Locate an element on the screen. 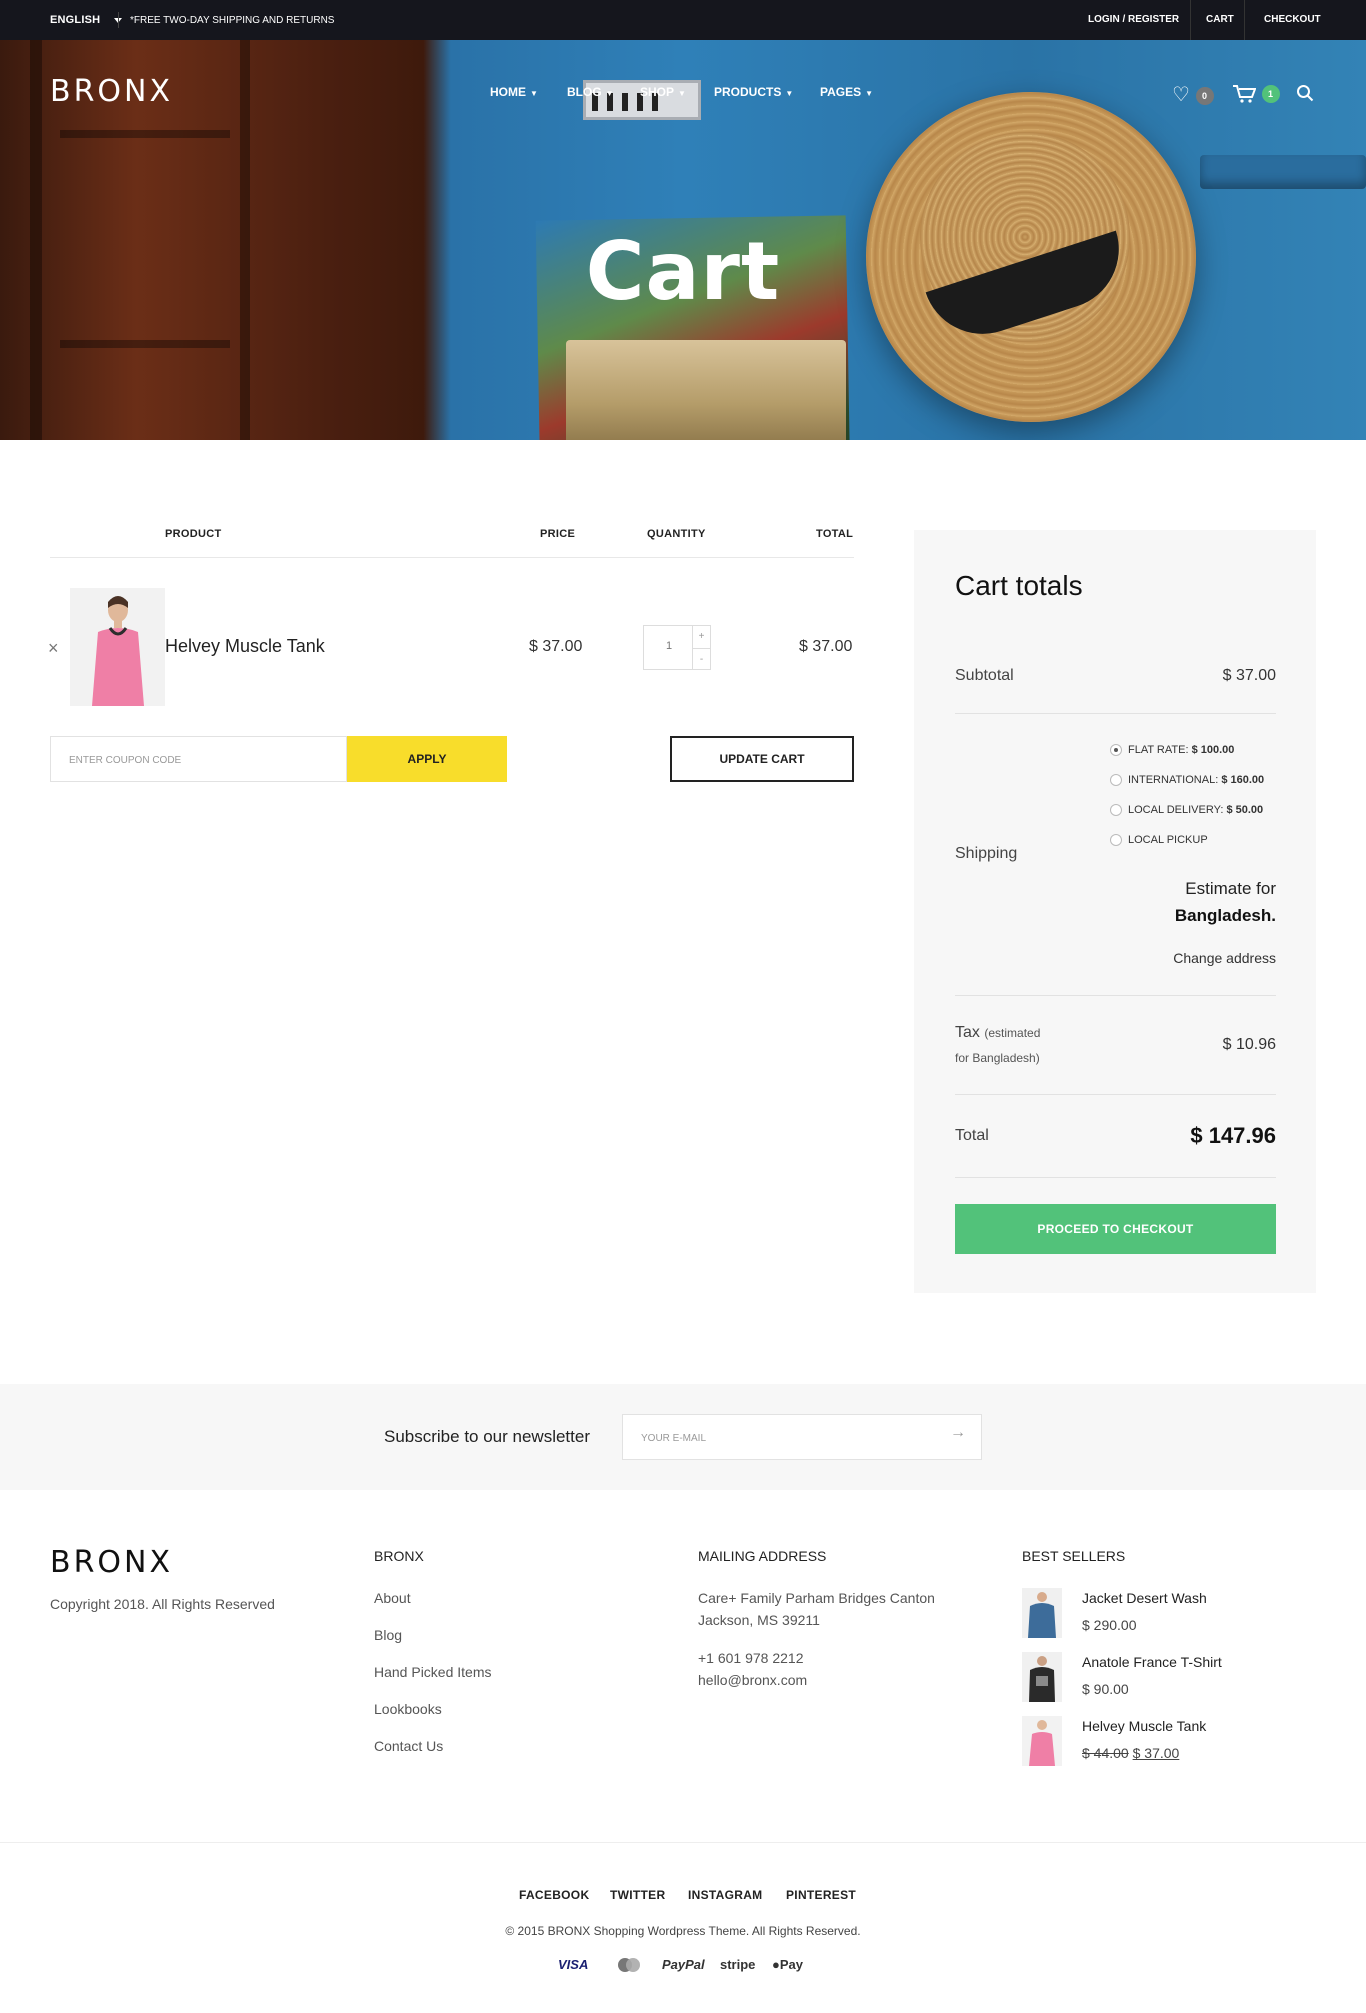 Image resolution: width=1366 pixels, height=2013 pixels. shipping-option-label: INTERNATIONAL: is located at coordinates (1173, 780).